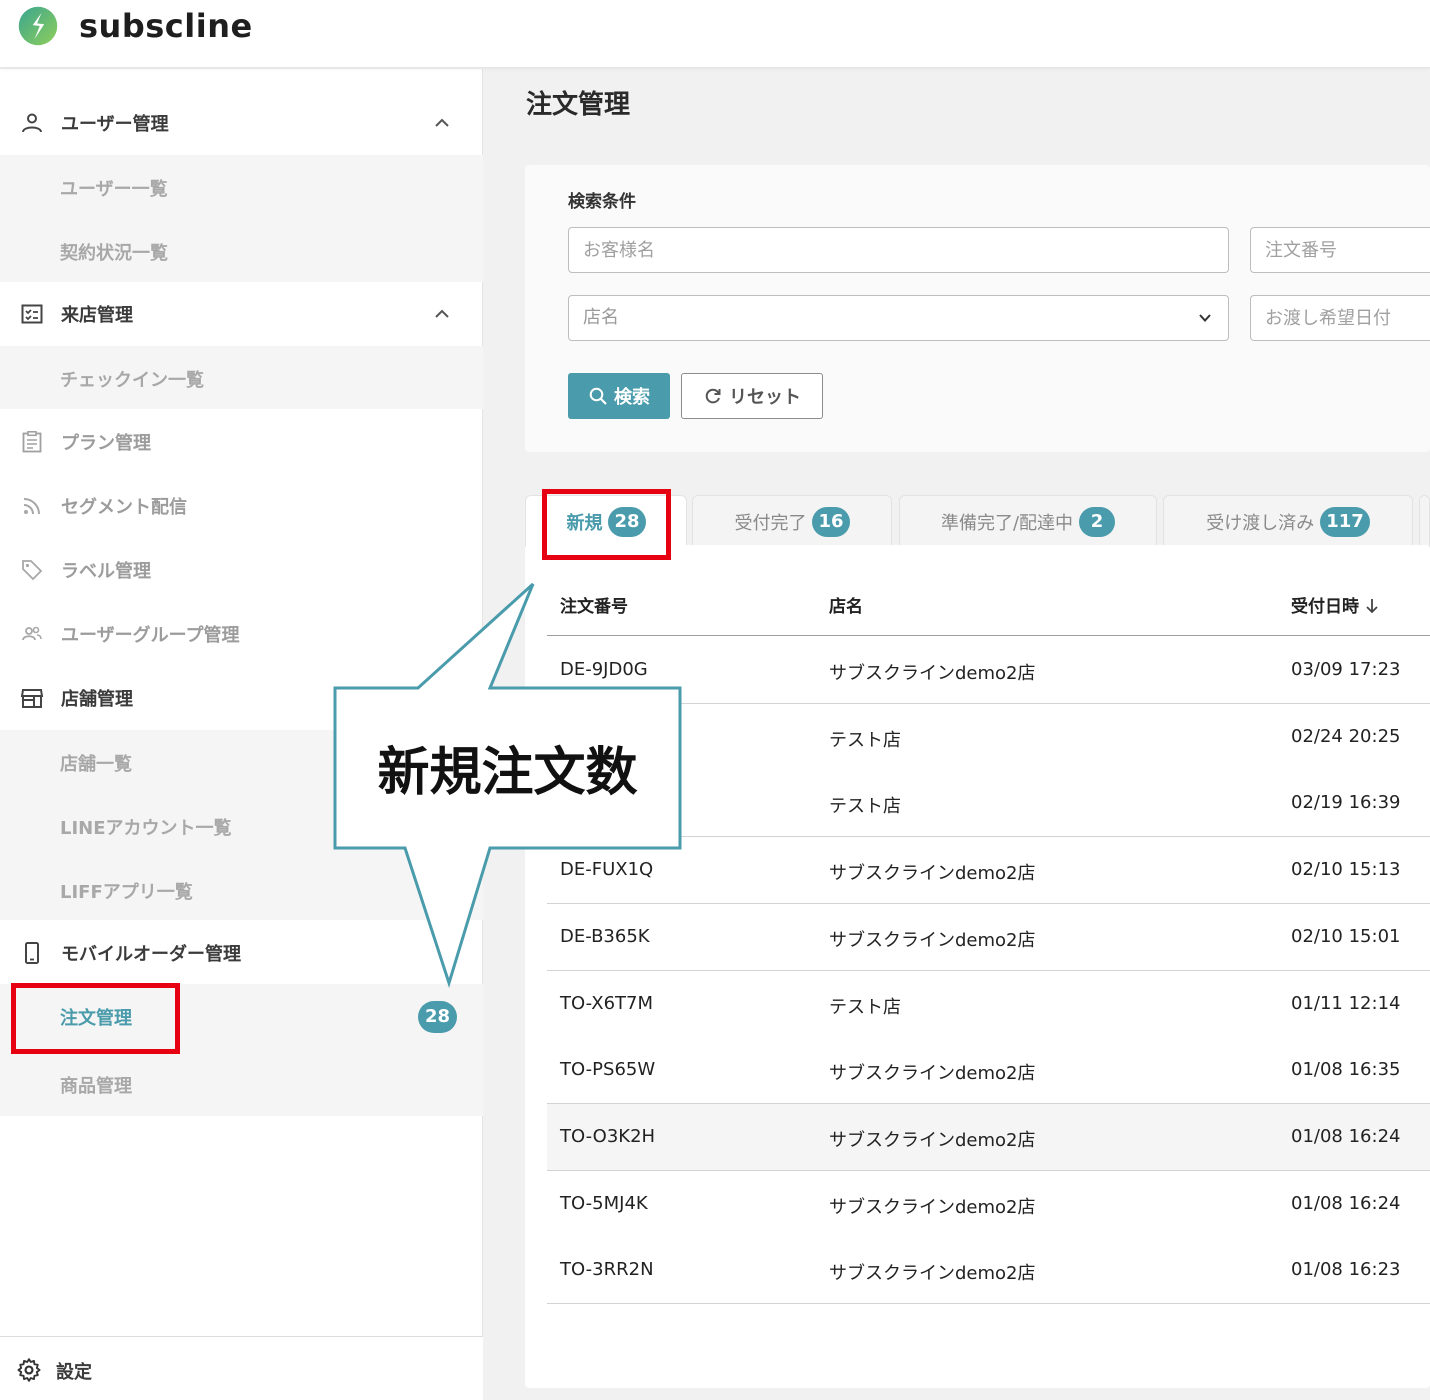 This screenshot has height=1400, width=1430. I want to click on sidebar-item-label: LINEアカウント一覧, so click(146, 828).